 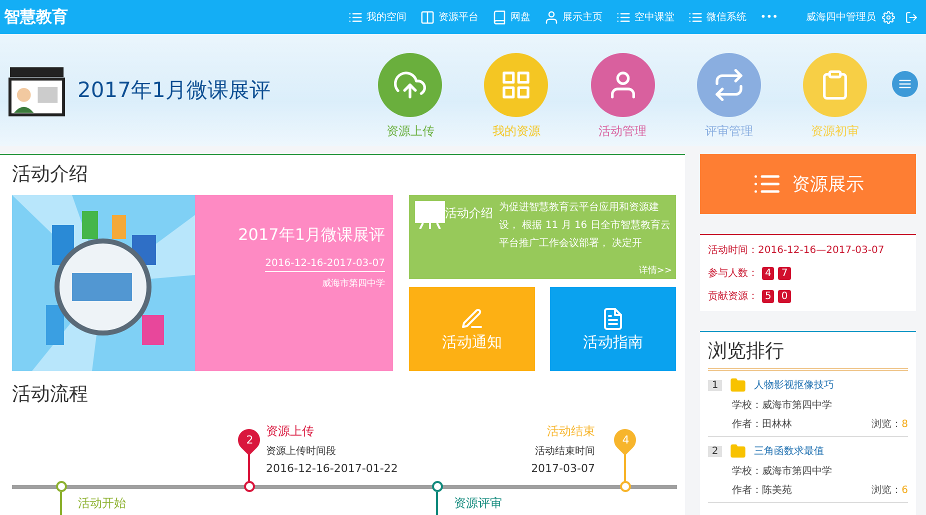 I want to click on nav-link: 网盘, so click(x=511, y=17).